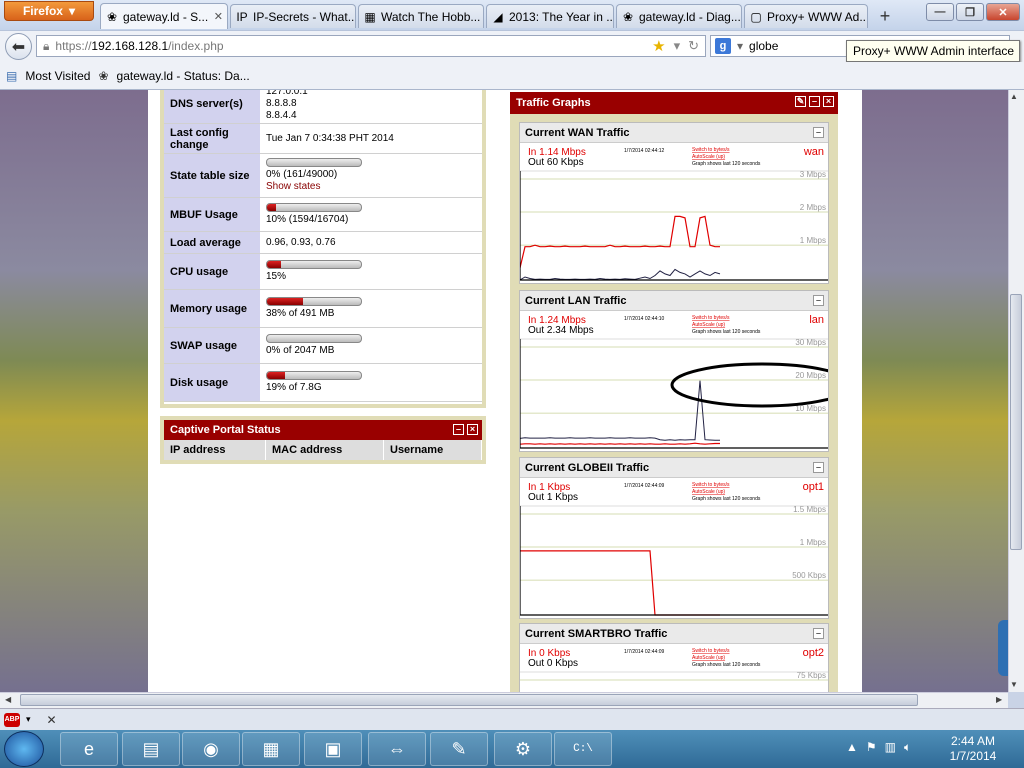  I want to click on adblock-icon: ABP, so click(12, 719).